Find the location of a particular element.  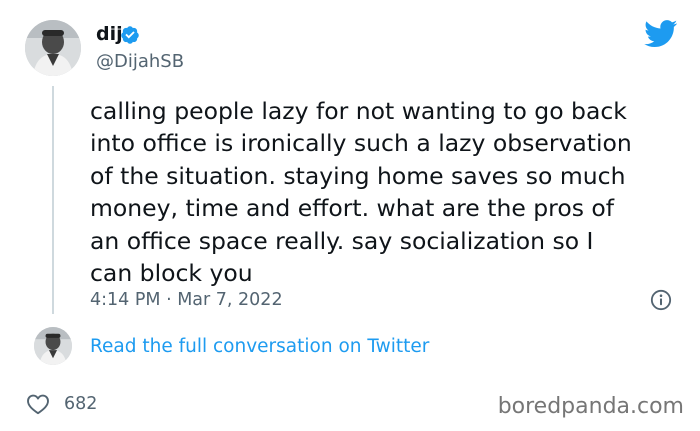

info-icon is located at coordinates (661, 300).